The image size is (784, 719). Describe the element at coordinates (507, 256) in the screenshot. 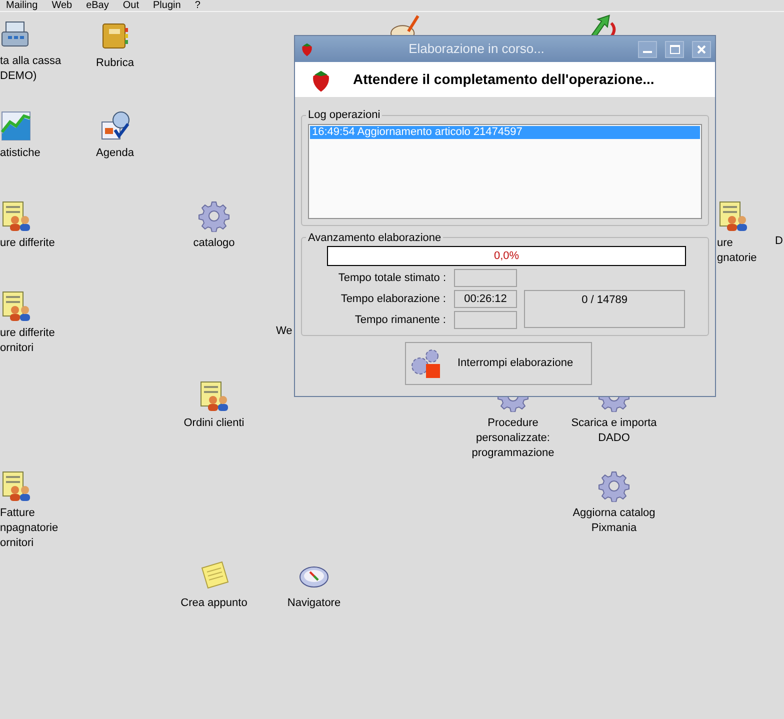

I see `progress-percent: 0,0%` at that location.